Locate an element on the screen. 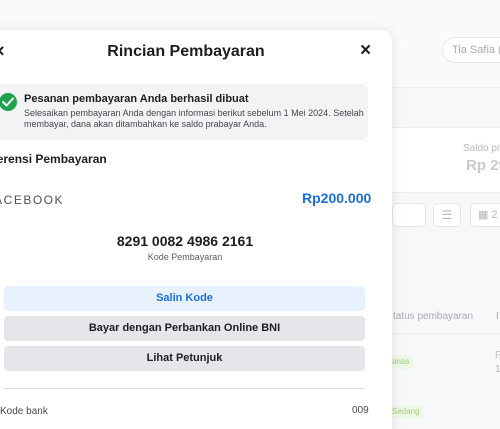  payment-code-caption: Kode Pembayaran is located at coordinates (185, 257).